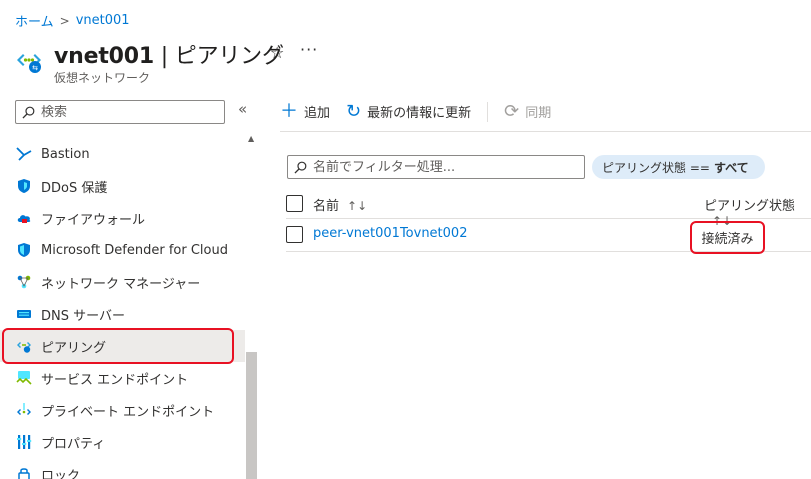 This screenshot has width=811, height=479. Describe the element at coordinates (24, 154) in the screenshot. I see `bastion-icon` at that location.